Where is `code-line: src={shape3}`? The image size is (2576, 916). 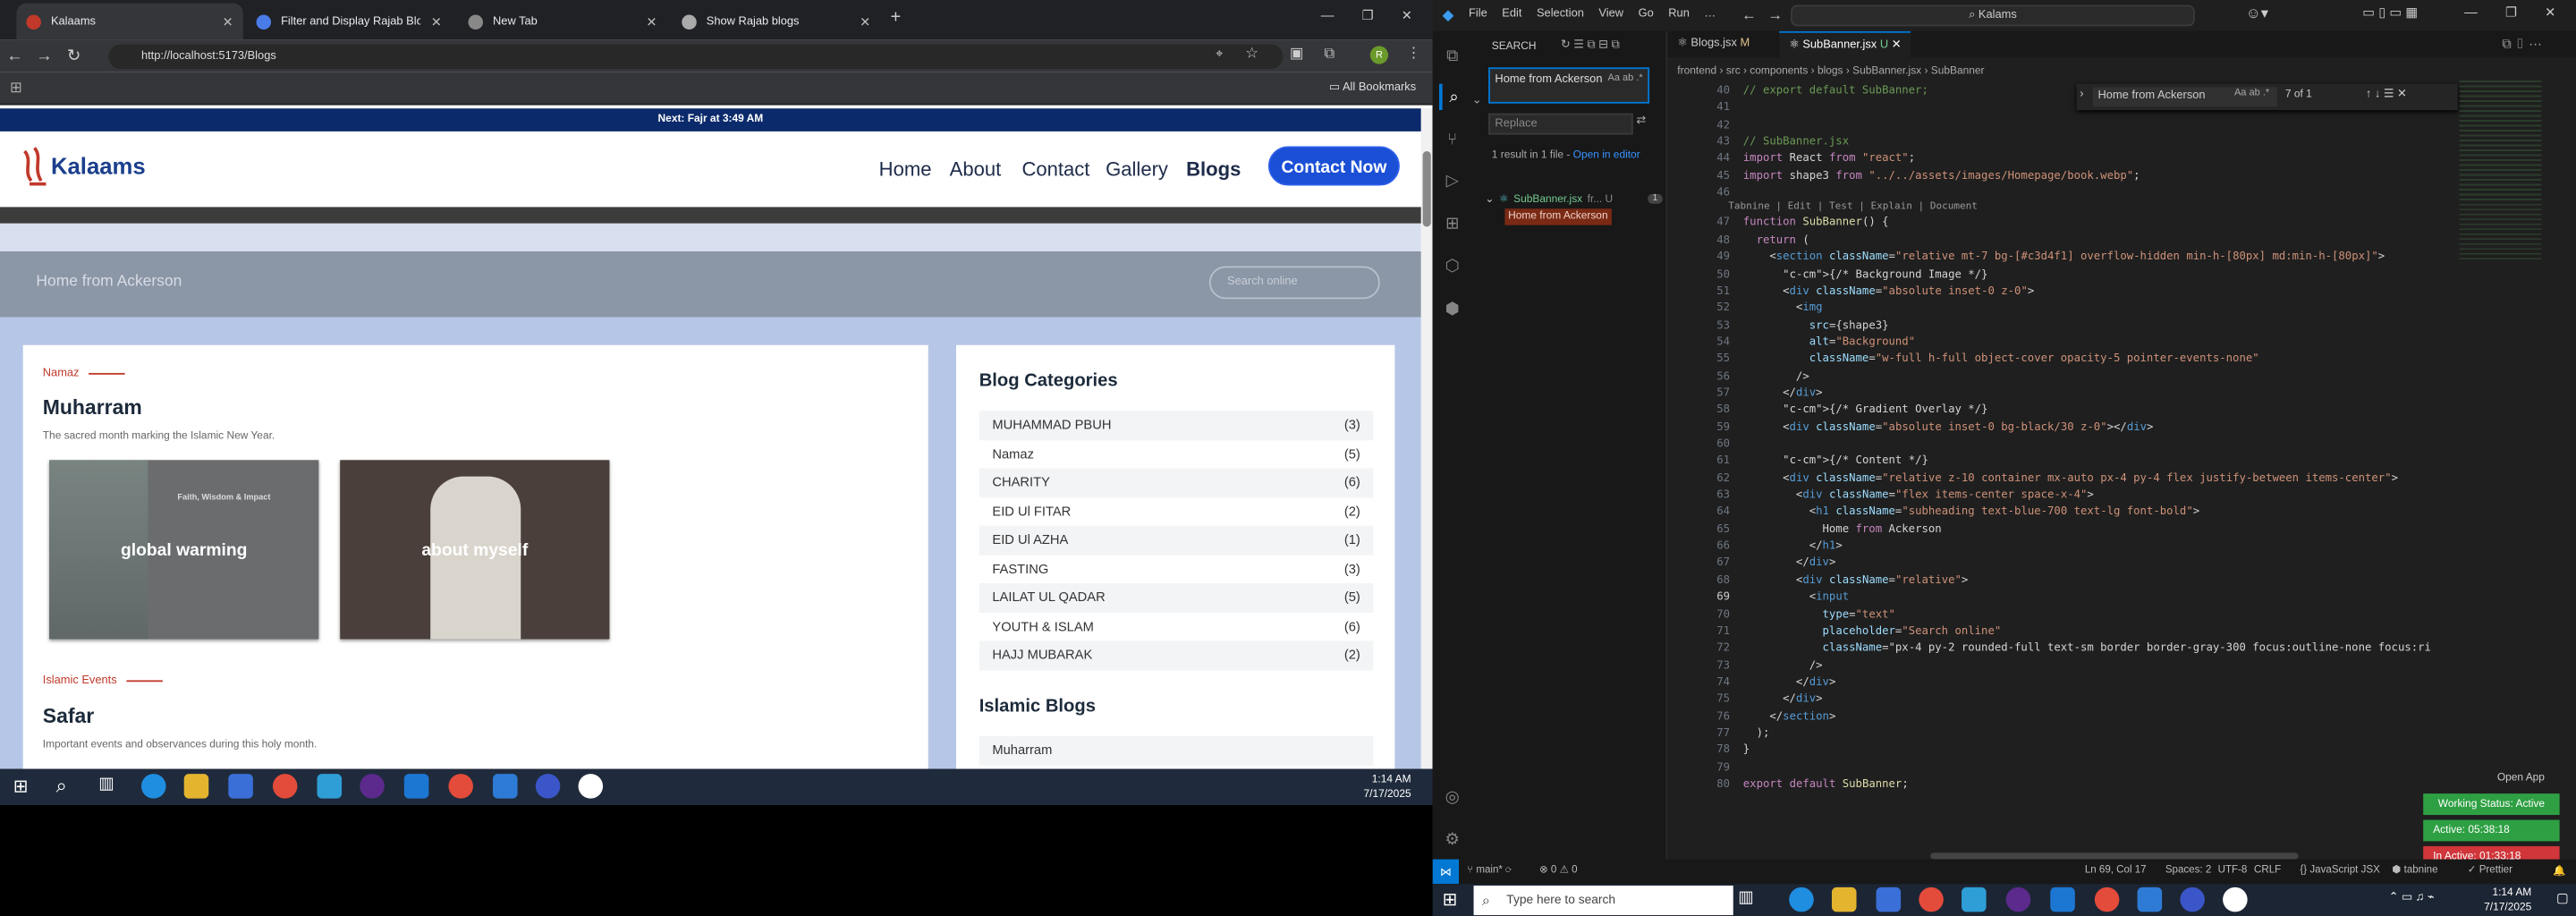 code-line: src={shape3} is located at coordinates (1816, 324).